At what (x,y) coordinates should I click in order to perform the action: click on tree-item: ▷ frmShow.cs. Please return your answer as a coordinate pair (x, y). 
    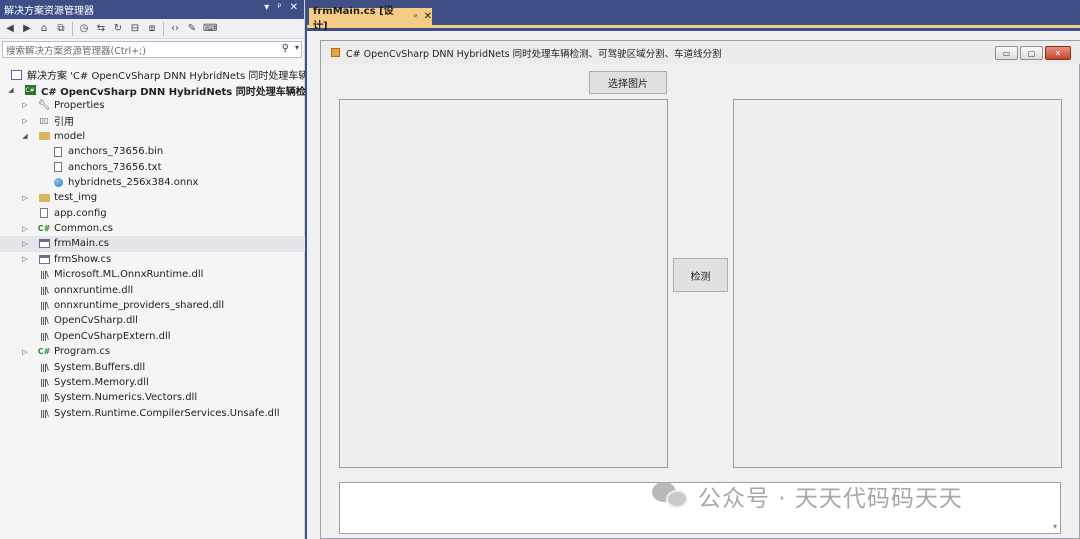
    Looking at the image, I should click on (152, 259).